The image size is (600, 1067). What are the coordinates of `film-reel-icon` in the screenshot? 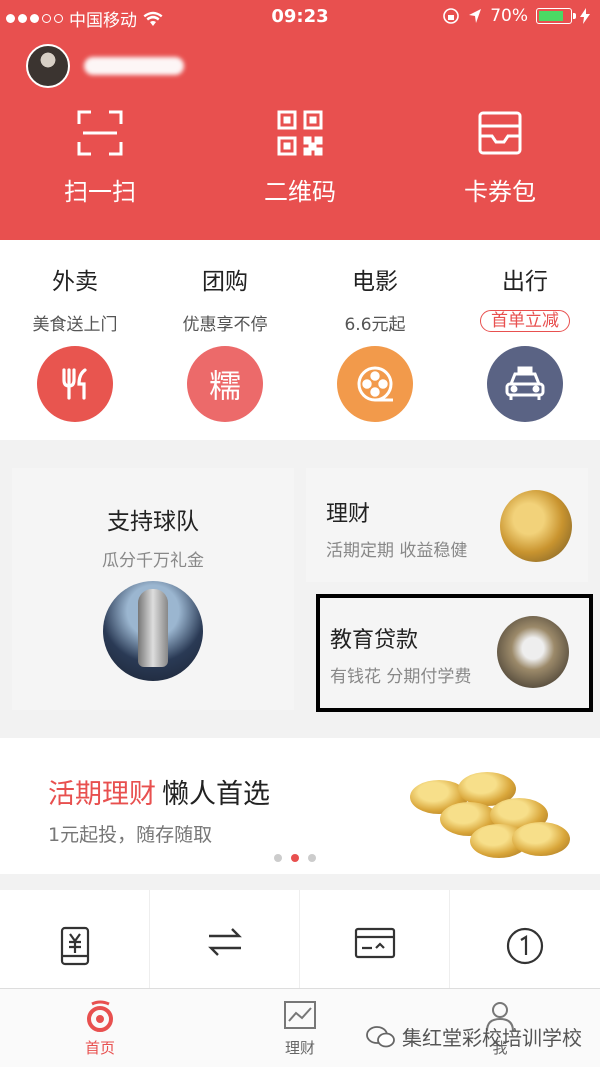 It's located at (375, 384).